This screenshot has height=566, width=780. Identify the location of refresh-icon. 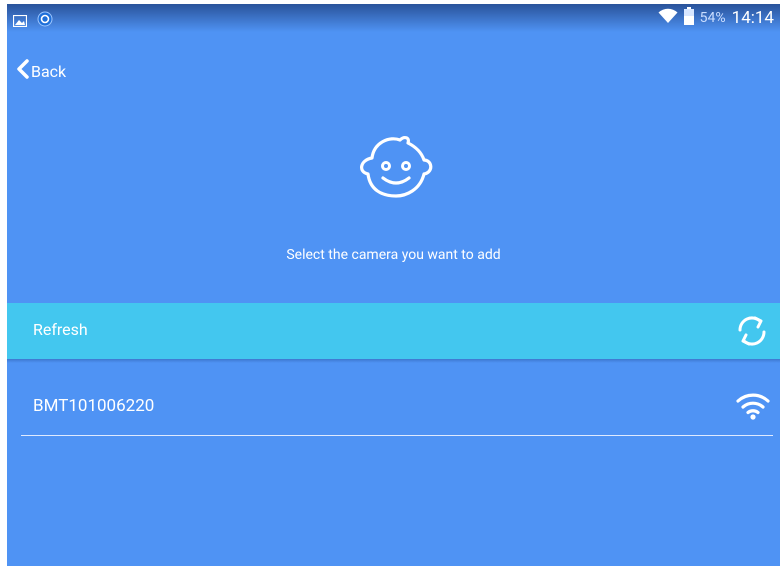
(752, 333).